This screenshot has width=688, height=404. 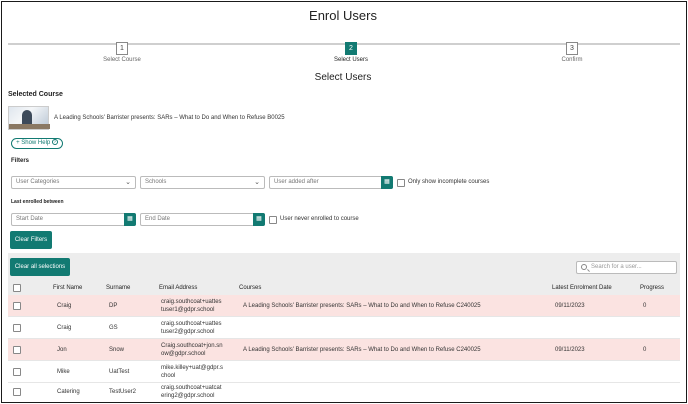 I want to click on course-thumbnail, so click(x=29, y=118).